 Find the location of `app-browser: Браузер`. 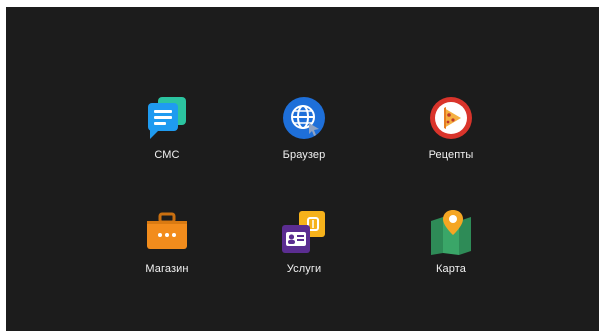

app-browser: Браузер is located at coordinates (304, 138).